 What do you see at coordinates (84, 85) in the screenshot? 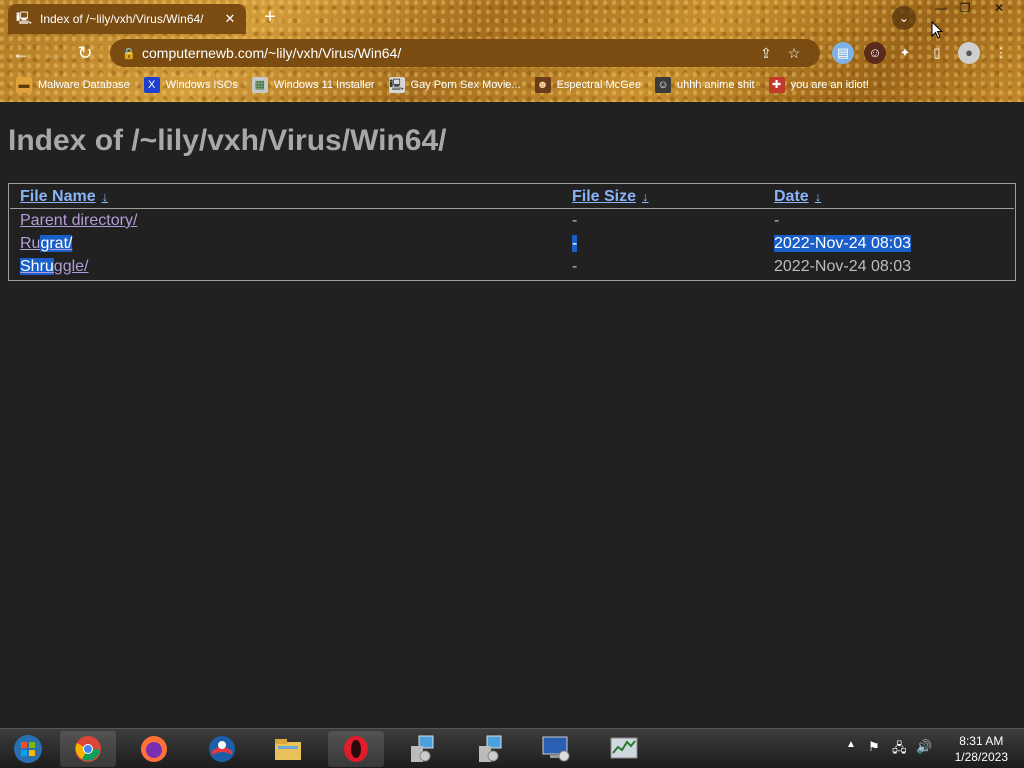
I see `bookmark-label: Malware Database` at bounding box center [84, 85].